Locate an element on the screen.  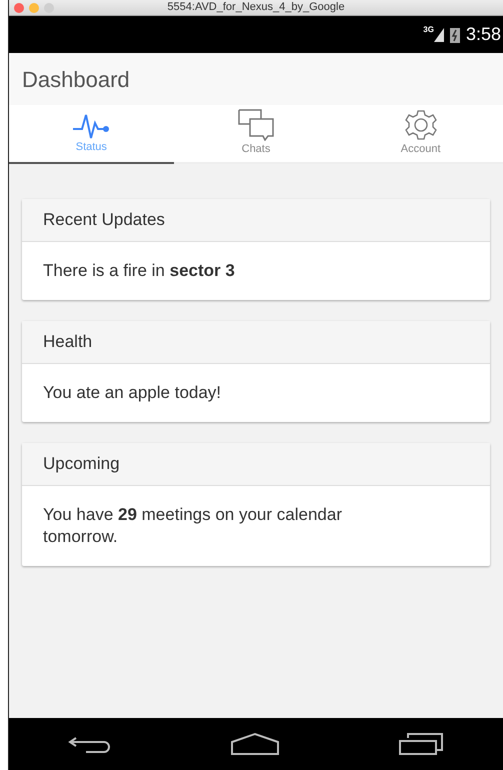
signal-icon is located at coordinates (439, 35).